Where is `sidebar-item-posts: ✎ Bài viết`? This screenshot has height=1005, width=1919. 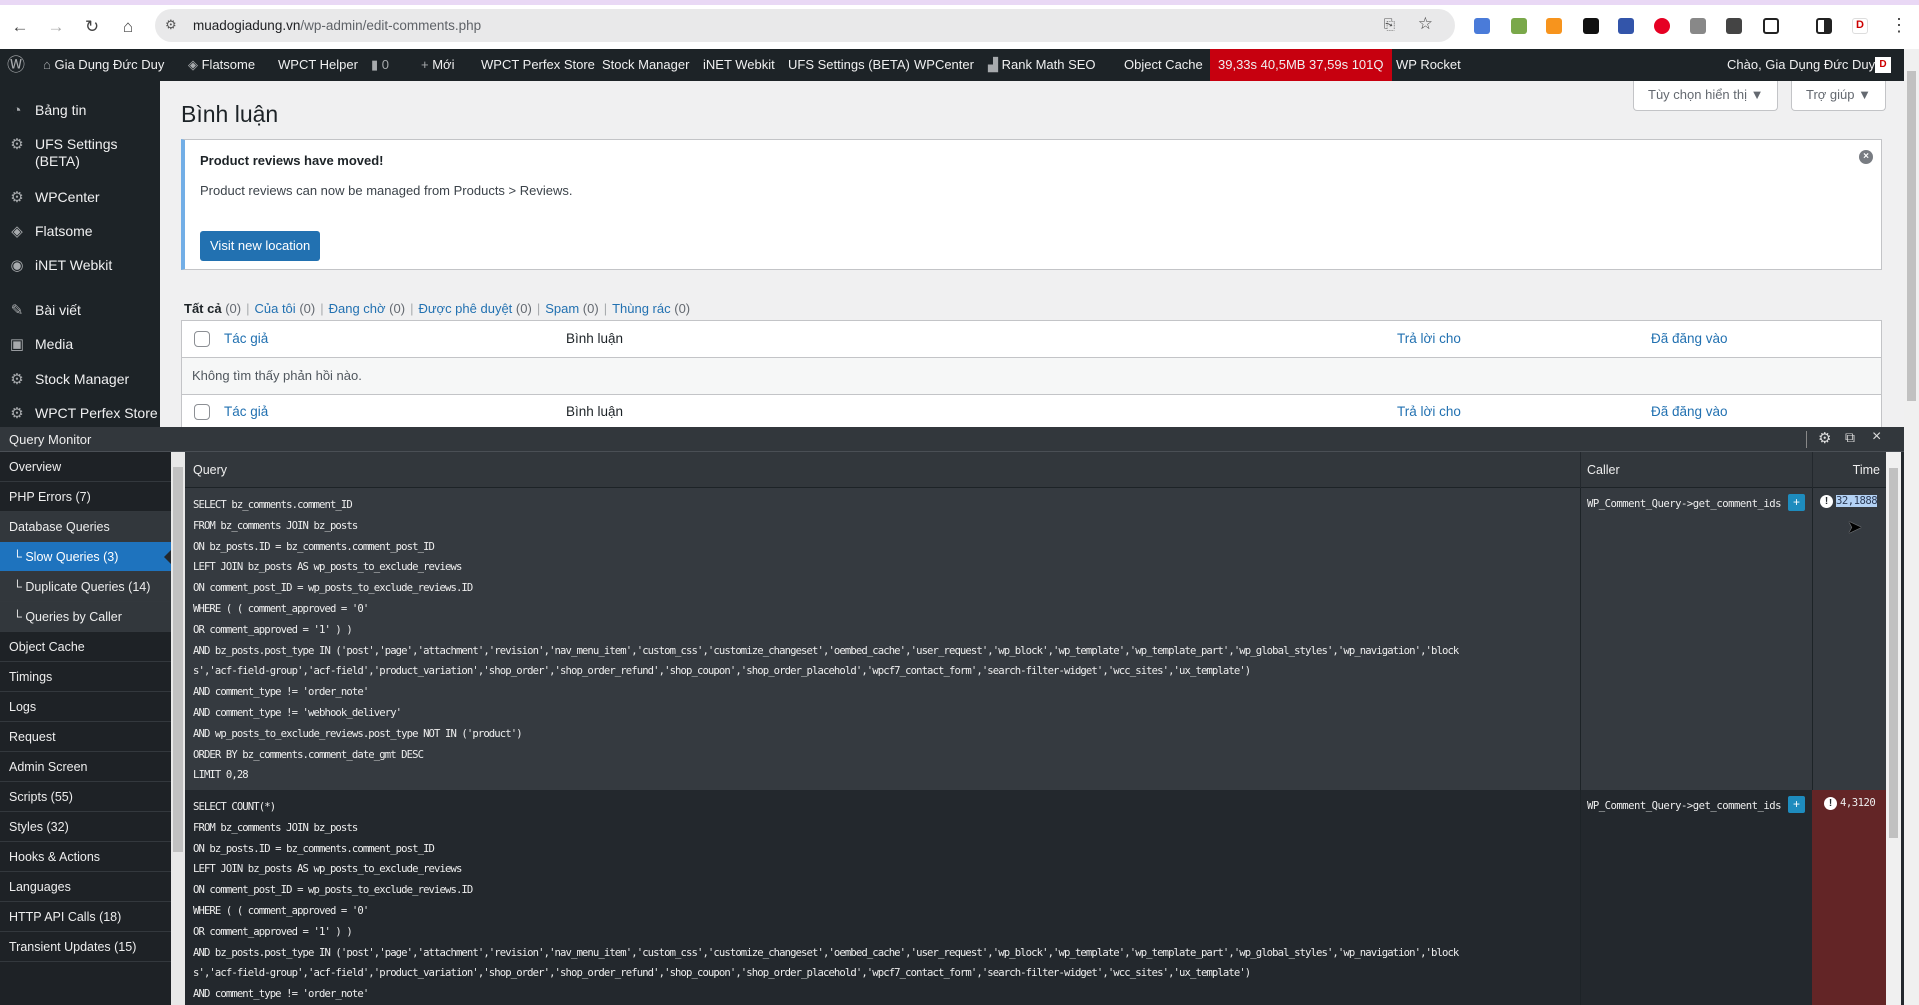
sidebar-item-posts: ✎ Bài viết is located at coordinates (80, 310).